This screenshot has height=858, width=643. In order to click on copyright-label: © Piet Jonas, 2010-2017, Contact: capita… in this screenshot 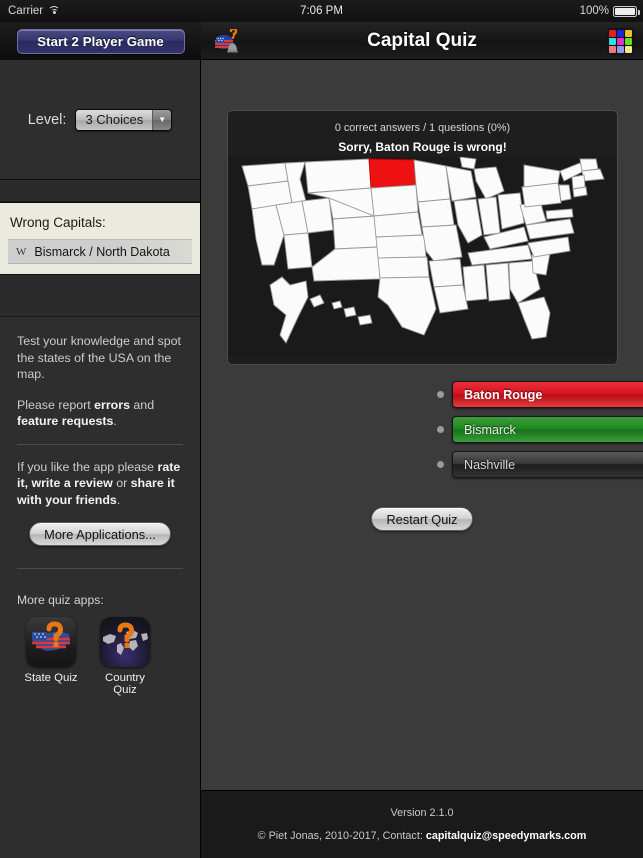, I will do `click(422, 836)`.